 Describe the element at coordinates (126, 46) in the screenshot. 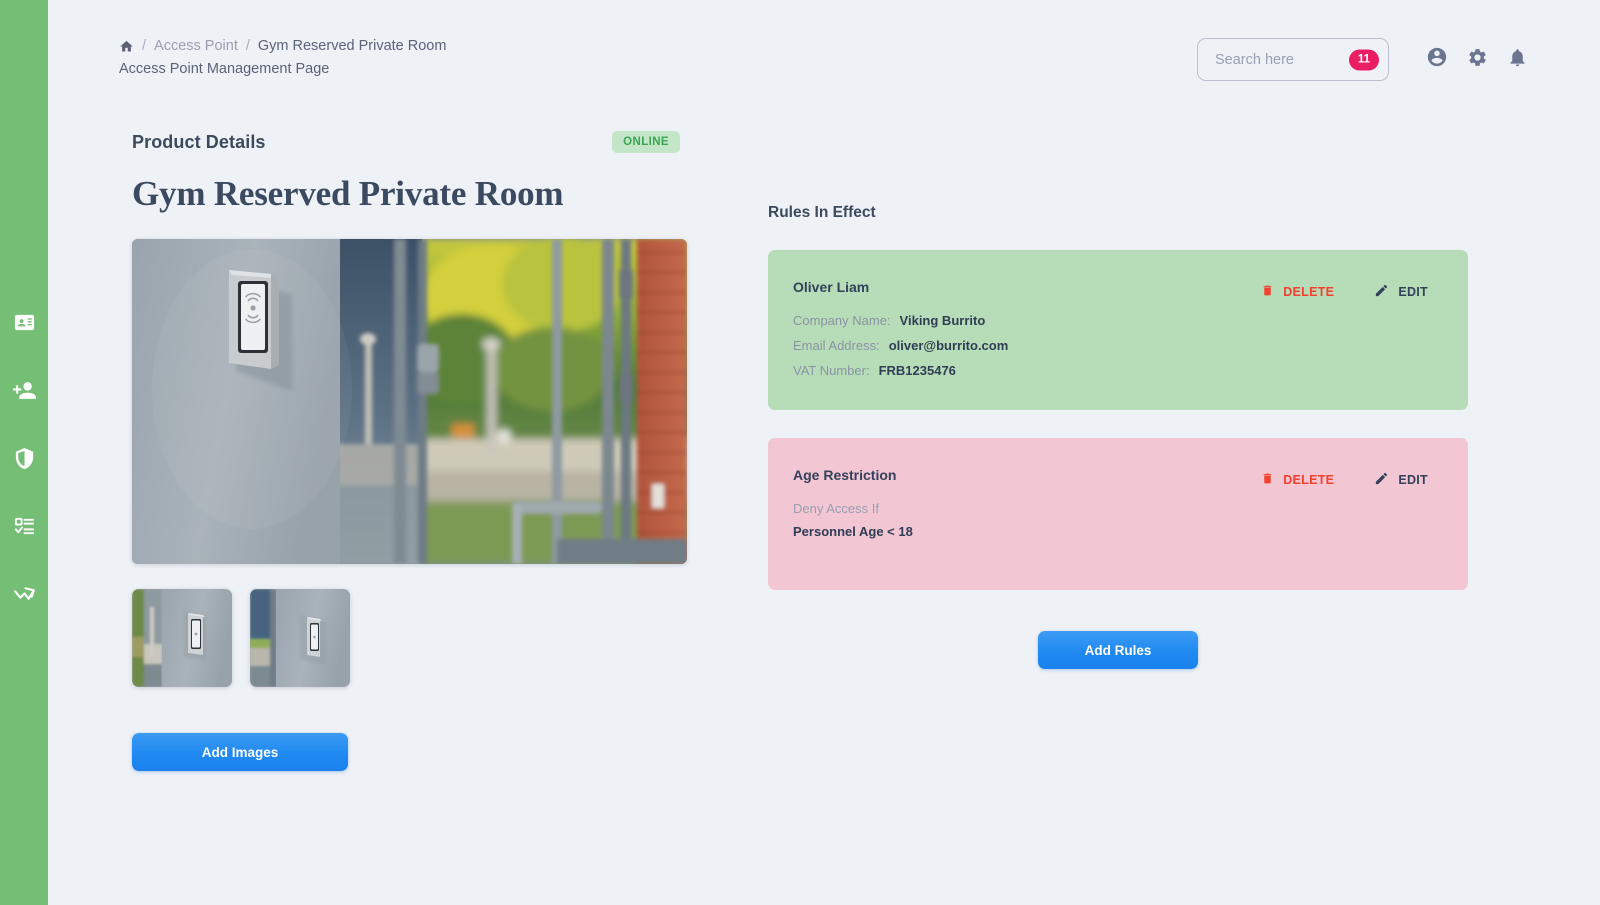

I see `home-icon` at that location.